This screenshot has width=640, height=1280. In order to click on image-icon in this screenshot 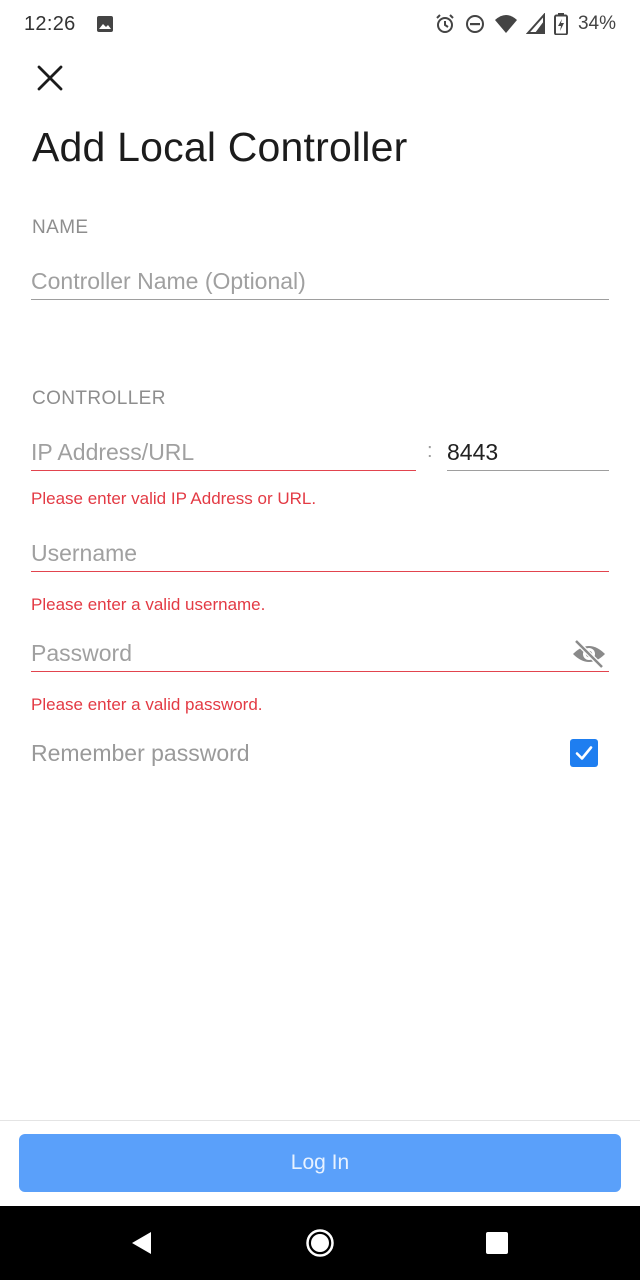, I will do `click(104, 24)`.